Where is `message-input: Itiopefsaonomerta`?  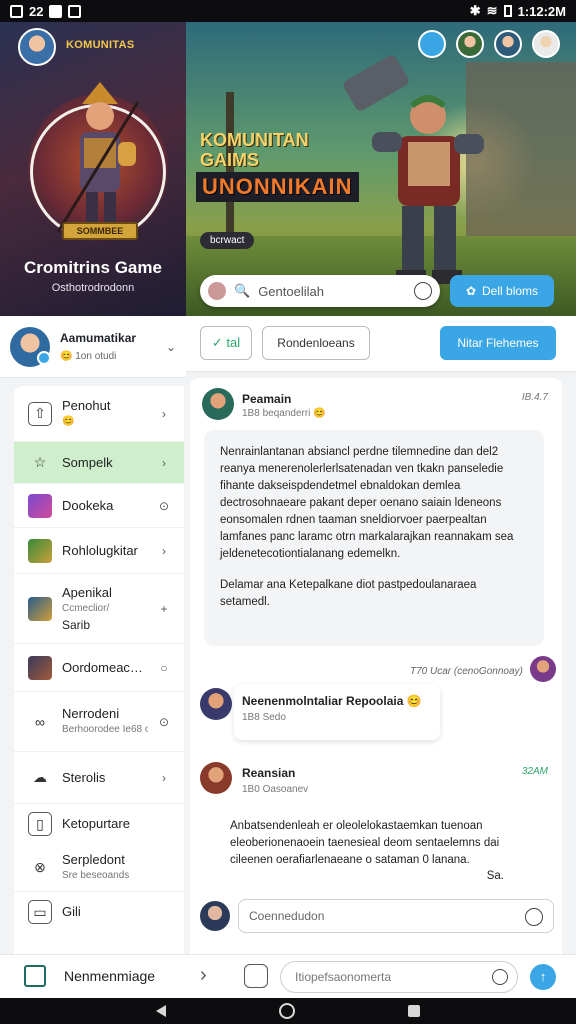 message-input: Itiopefsaonomerta is located at coordinates (399, 977).